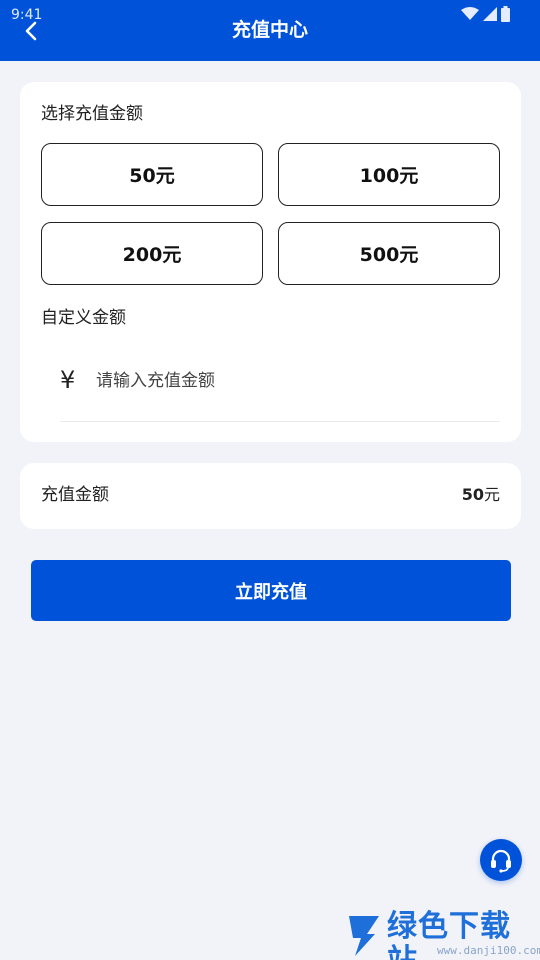 The width and height of the screenshot is (540, 960). Describe the element at coordinates (472, 494) in the screenshot. I see `summary-amount: 50` at that location.